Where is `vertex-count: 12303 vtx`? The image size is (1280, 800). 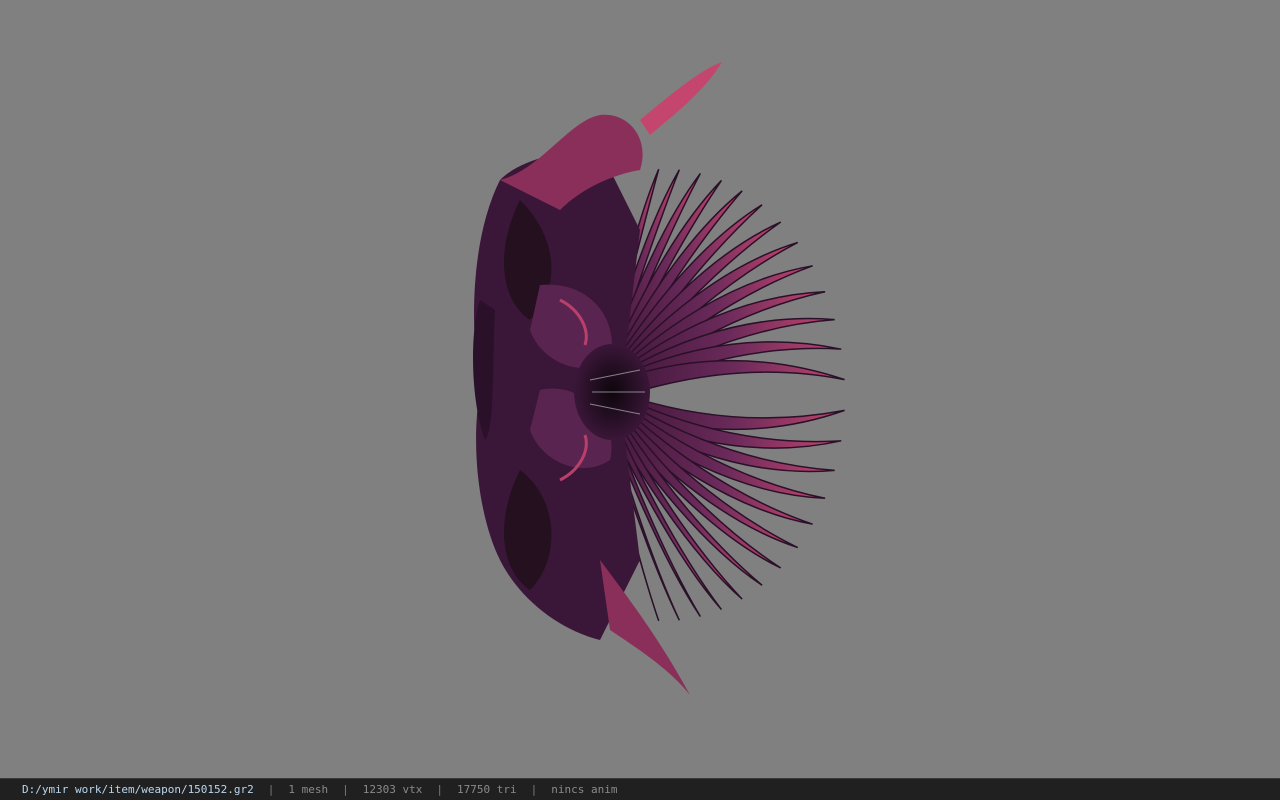 vertex-count: 12303 vtx is located at coordinates (392, 789).